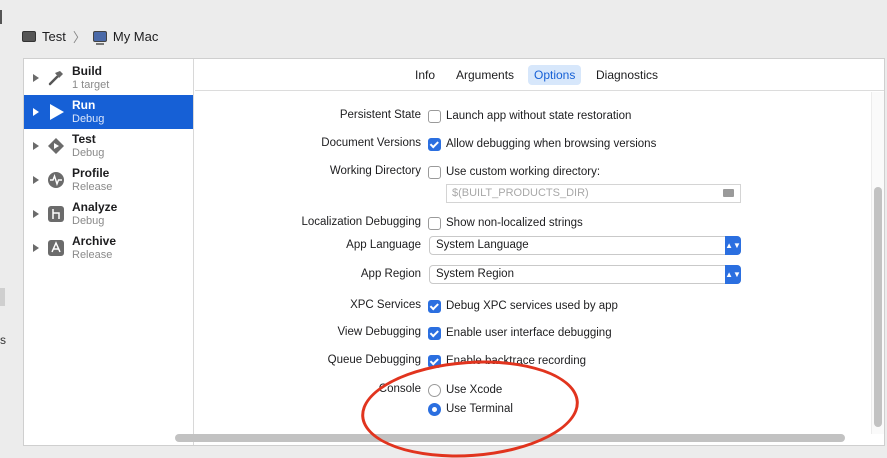  What do you see at coordinates (84, 105) in the screenshot?
I see `sidebar-item-label: Run` at bounding box center [84, 105].